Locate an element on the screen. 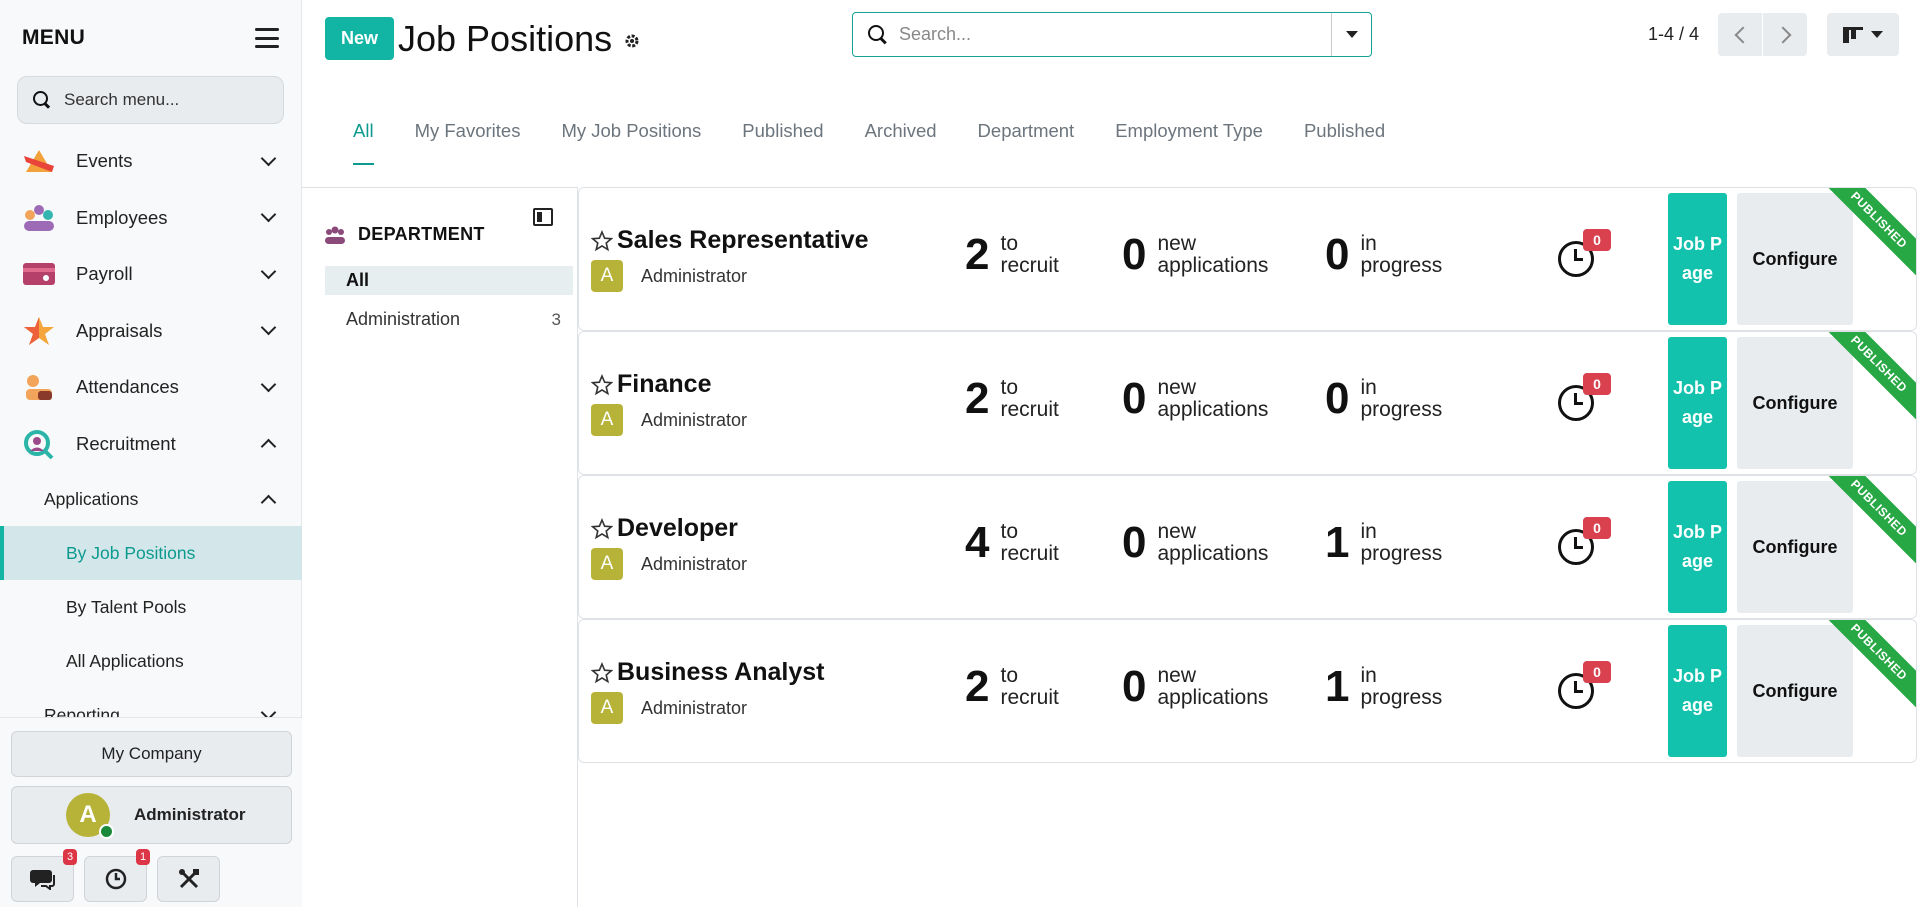 Image resolution: width=1917 pixels, height=907 pixels. kanban-view-icon is located at coordinates (1853, 34).